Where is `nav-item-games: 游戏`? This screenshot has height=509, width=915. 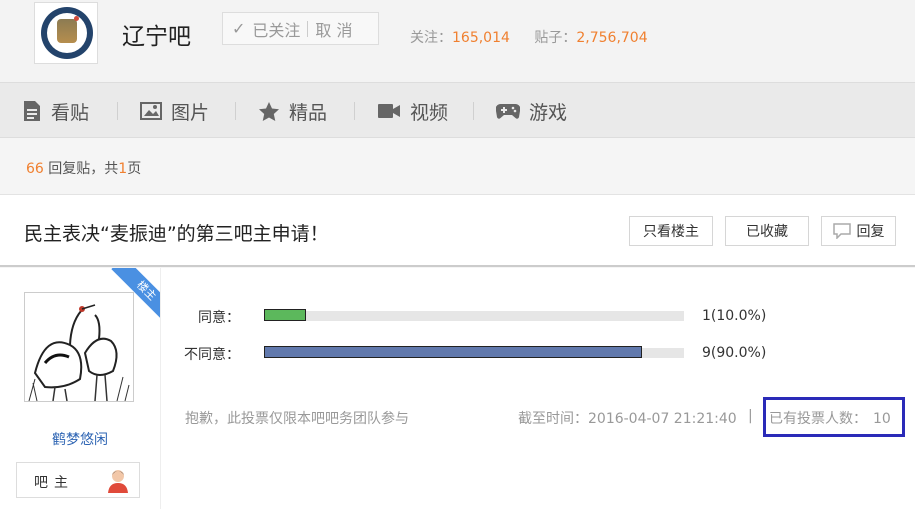 nav-item-games: 游戏 is located at coordinates (531, 111).